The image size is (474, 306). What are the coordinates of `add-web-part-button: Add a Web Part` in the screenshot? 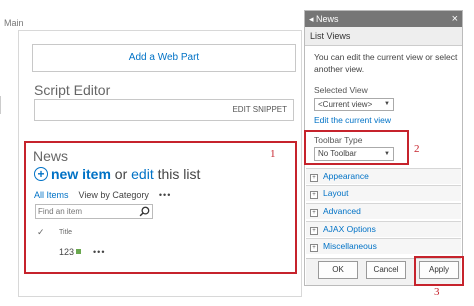 It's located at (164, 58).